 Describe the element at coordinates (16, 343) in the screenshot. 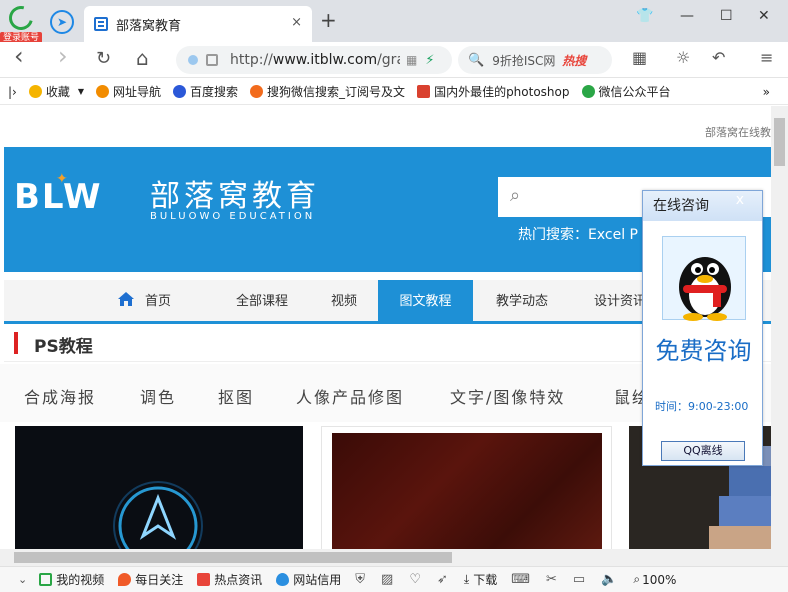

I see `section-marker` at that location.